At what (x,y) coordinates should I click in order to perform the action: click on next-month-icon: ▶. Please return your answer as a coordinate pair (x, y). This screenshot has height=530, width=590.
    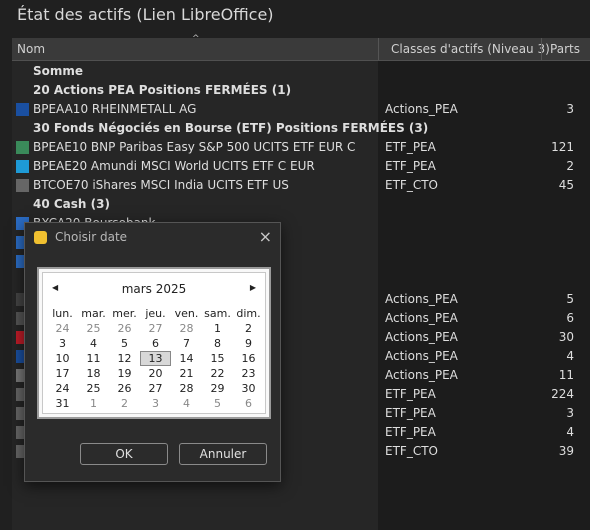
    Looking at the image, I should click on (253, 287).